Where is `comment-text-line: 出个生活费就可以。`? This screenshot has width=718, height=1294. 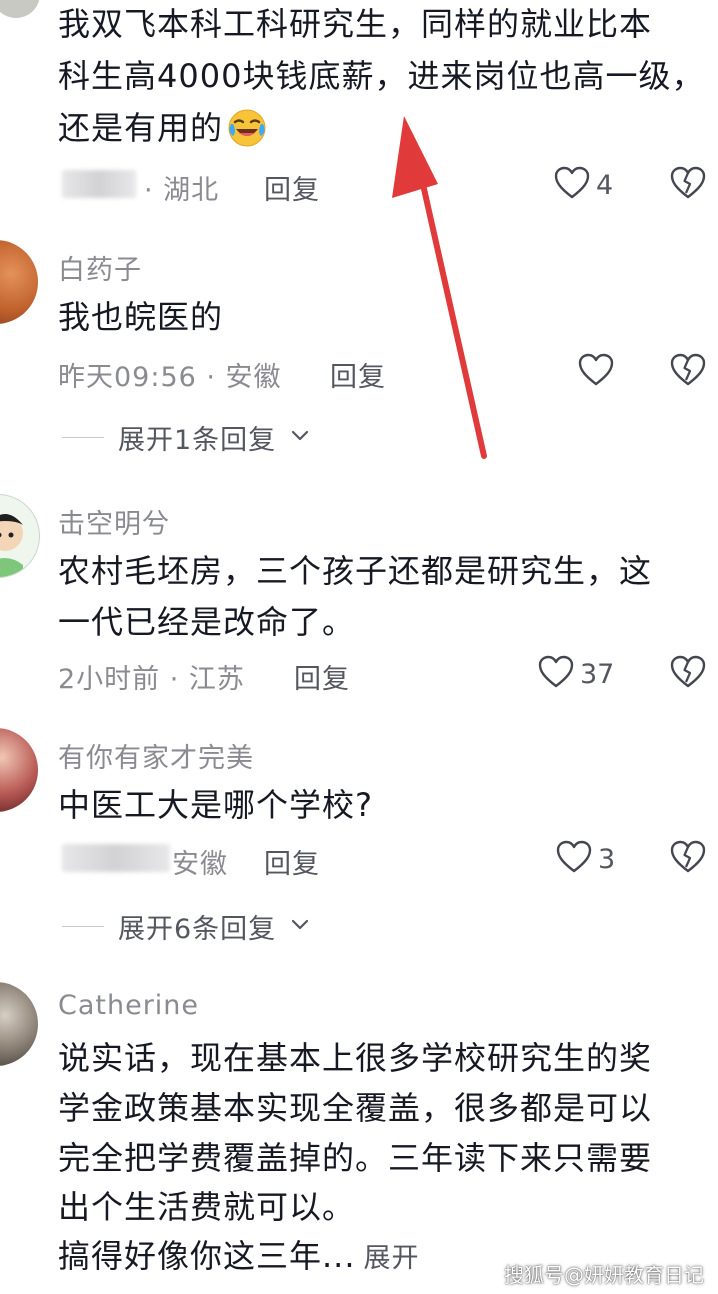
comment-text-line: 出个生活费就可以。 is located at coordinates (207, 1207).